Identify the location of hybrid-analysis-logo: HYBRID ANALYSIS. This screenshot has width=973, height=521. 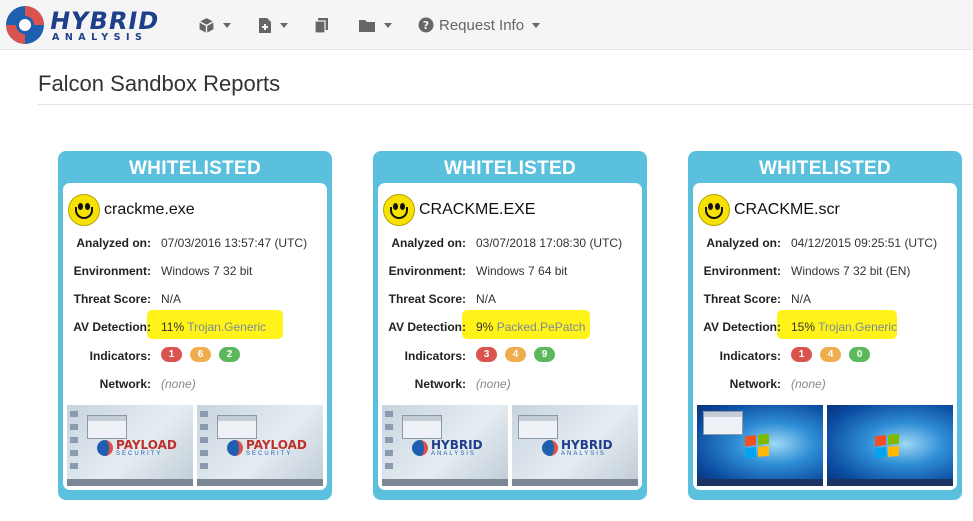
(89, 25).